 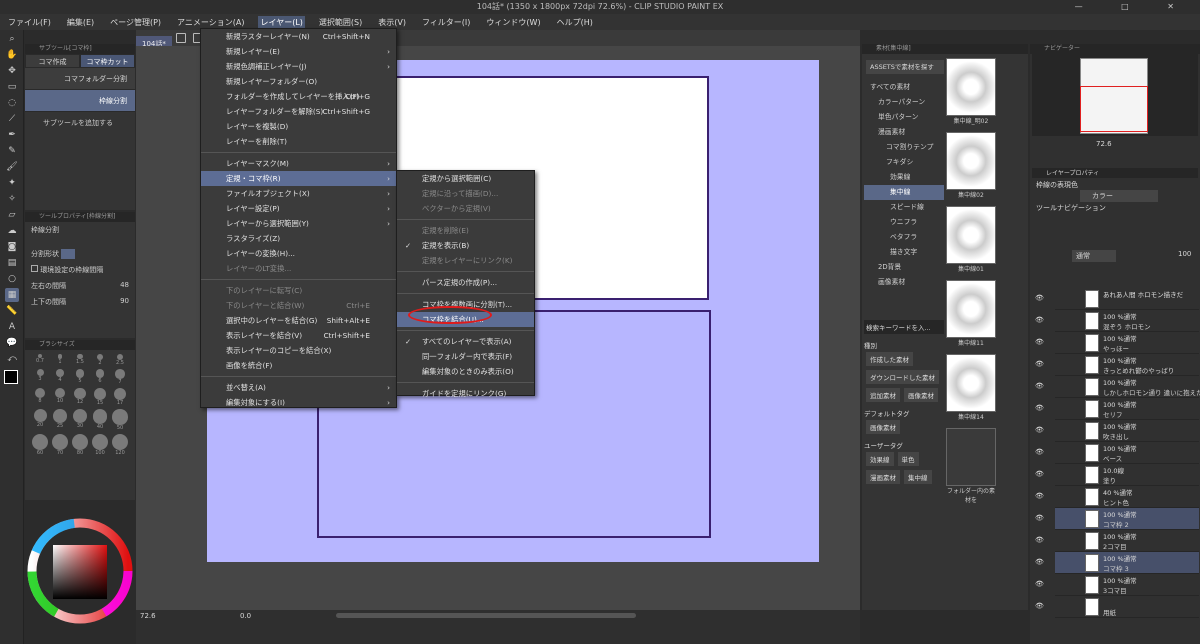 I want to click on brush-size-item: 120, so click(x=120, y=444).